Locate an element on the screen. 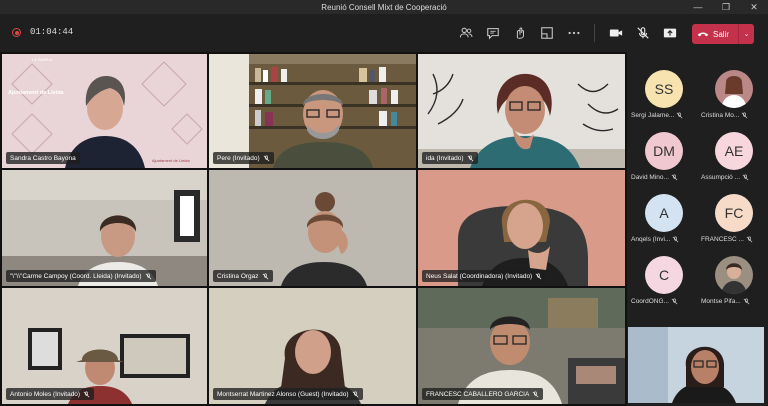 This screenshot has height=406, width=768. self-view-video is located at coordinates (696, 365).